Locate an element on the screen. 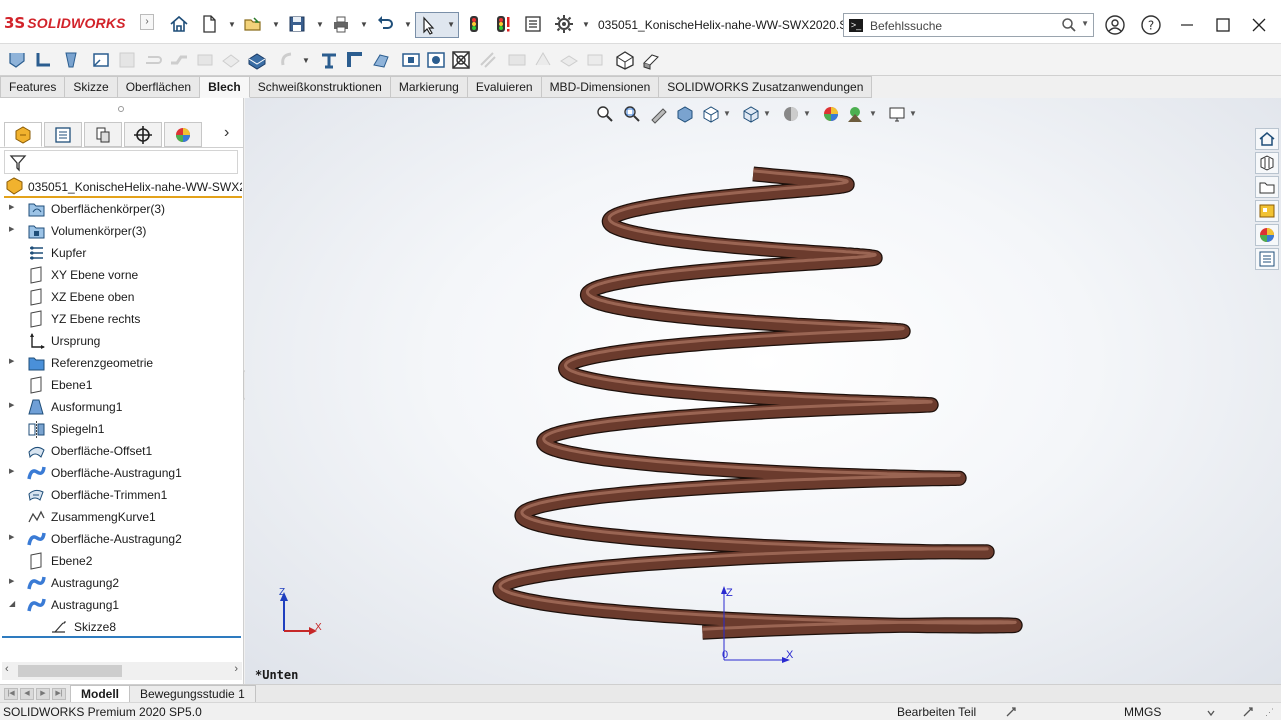 The height and width of the screenshot is (720, 1281). forming-tool-icon is located at coordinates (329, 60).